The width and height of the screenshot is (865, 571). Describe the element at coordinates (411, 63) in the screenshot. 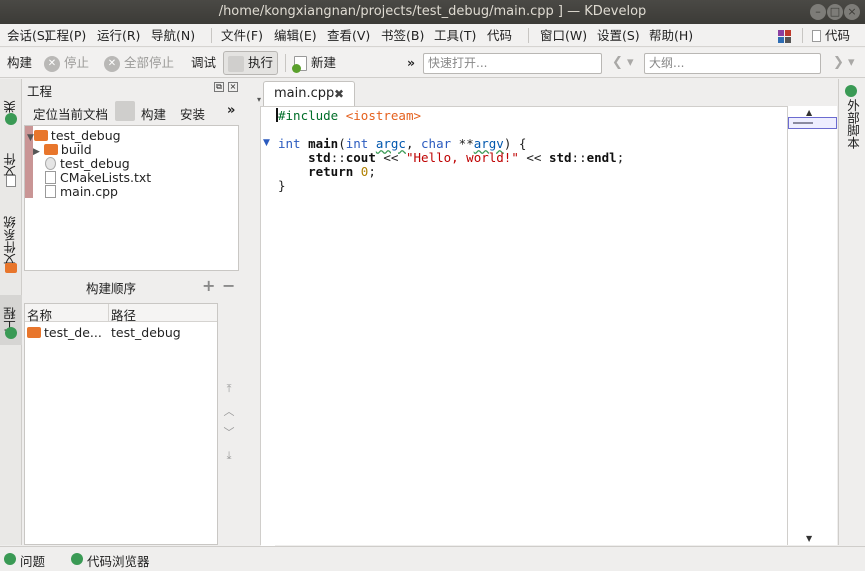

I see `toolbar-overflow-button: »` at that location.